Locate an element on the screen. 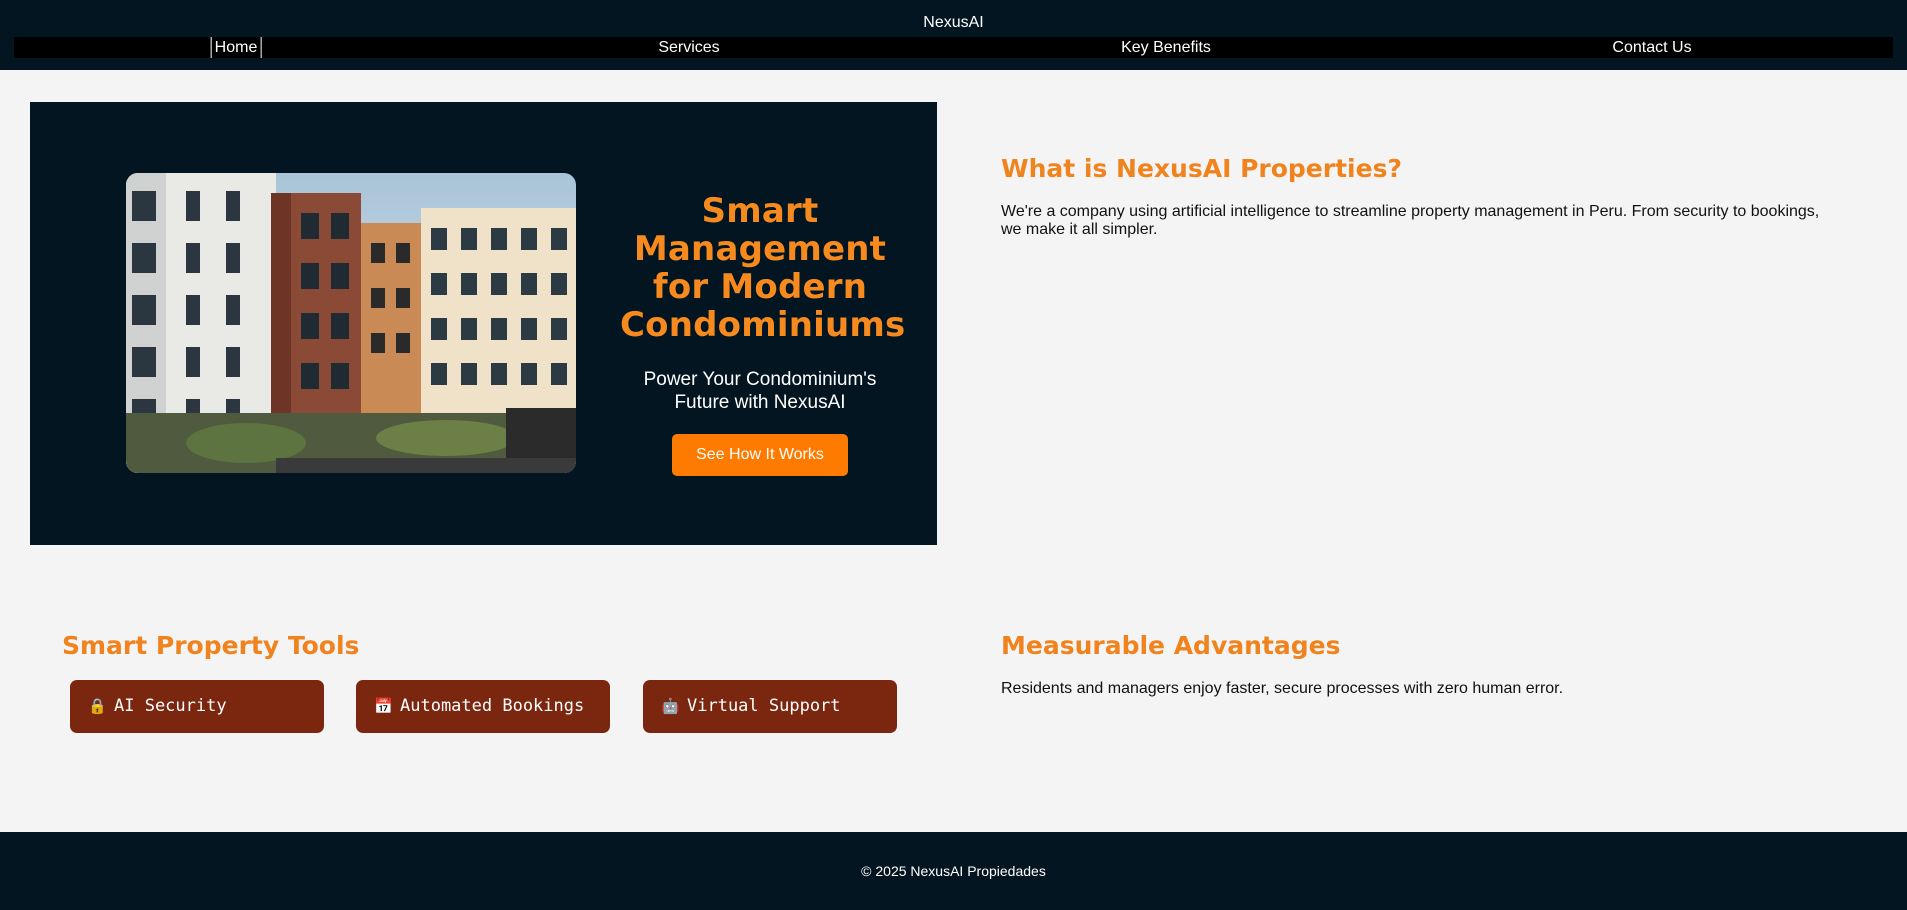 This screenshot has width=1907, height=910. hero-title: Smart Management for Modern Condominiums is located at coordinates (763, 268).